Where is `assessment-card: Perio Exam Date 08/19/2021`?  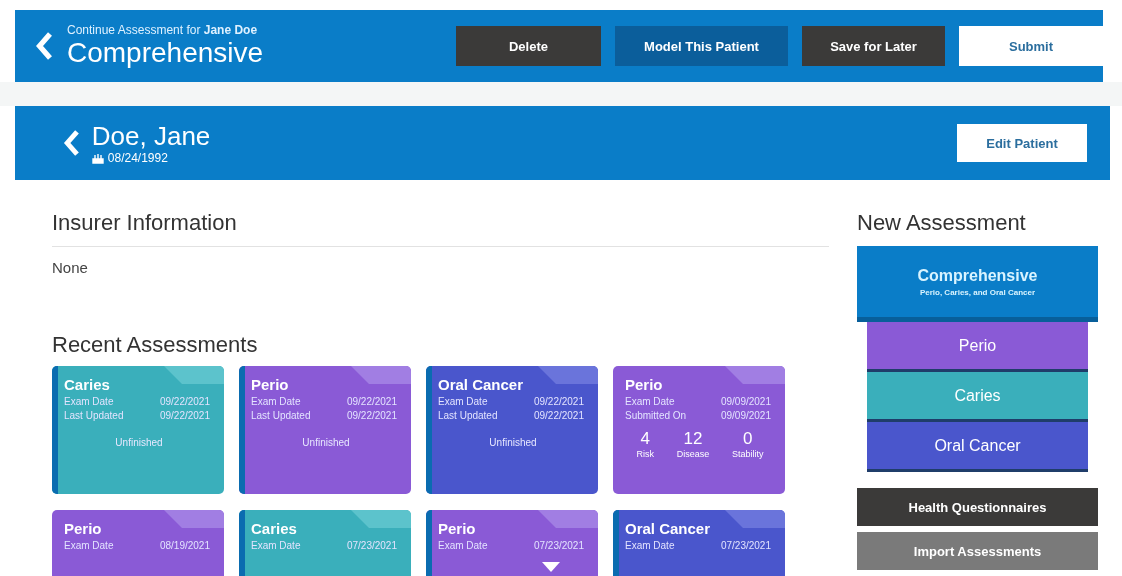 assessment-card: Perio Exam Date 08/19/2021 is located at coordinates (138, 543).